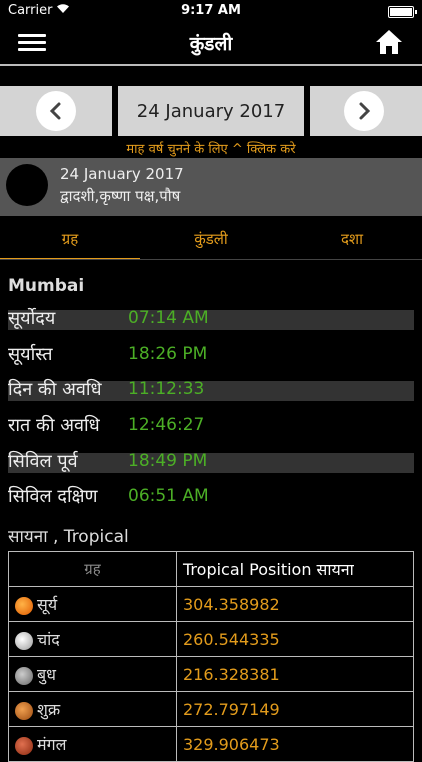  What do you see at coordinates (211, 497) in the screenshot?
I see `info-row-civil-south: सिविल दक्षिण 06:51 AM` at bounding box center [211, 497].